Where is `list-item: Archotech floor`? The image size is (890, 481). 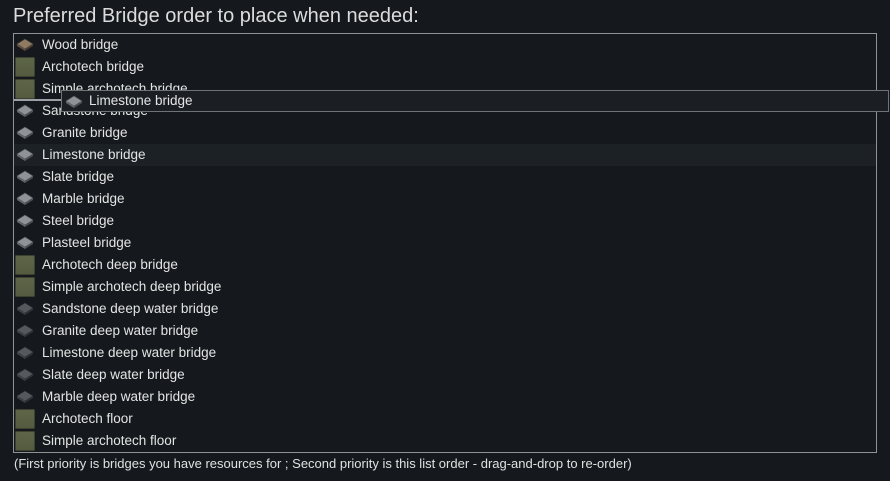
list-item: Archotech floor is located at coordinates (445, 419).